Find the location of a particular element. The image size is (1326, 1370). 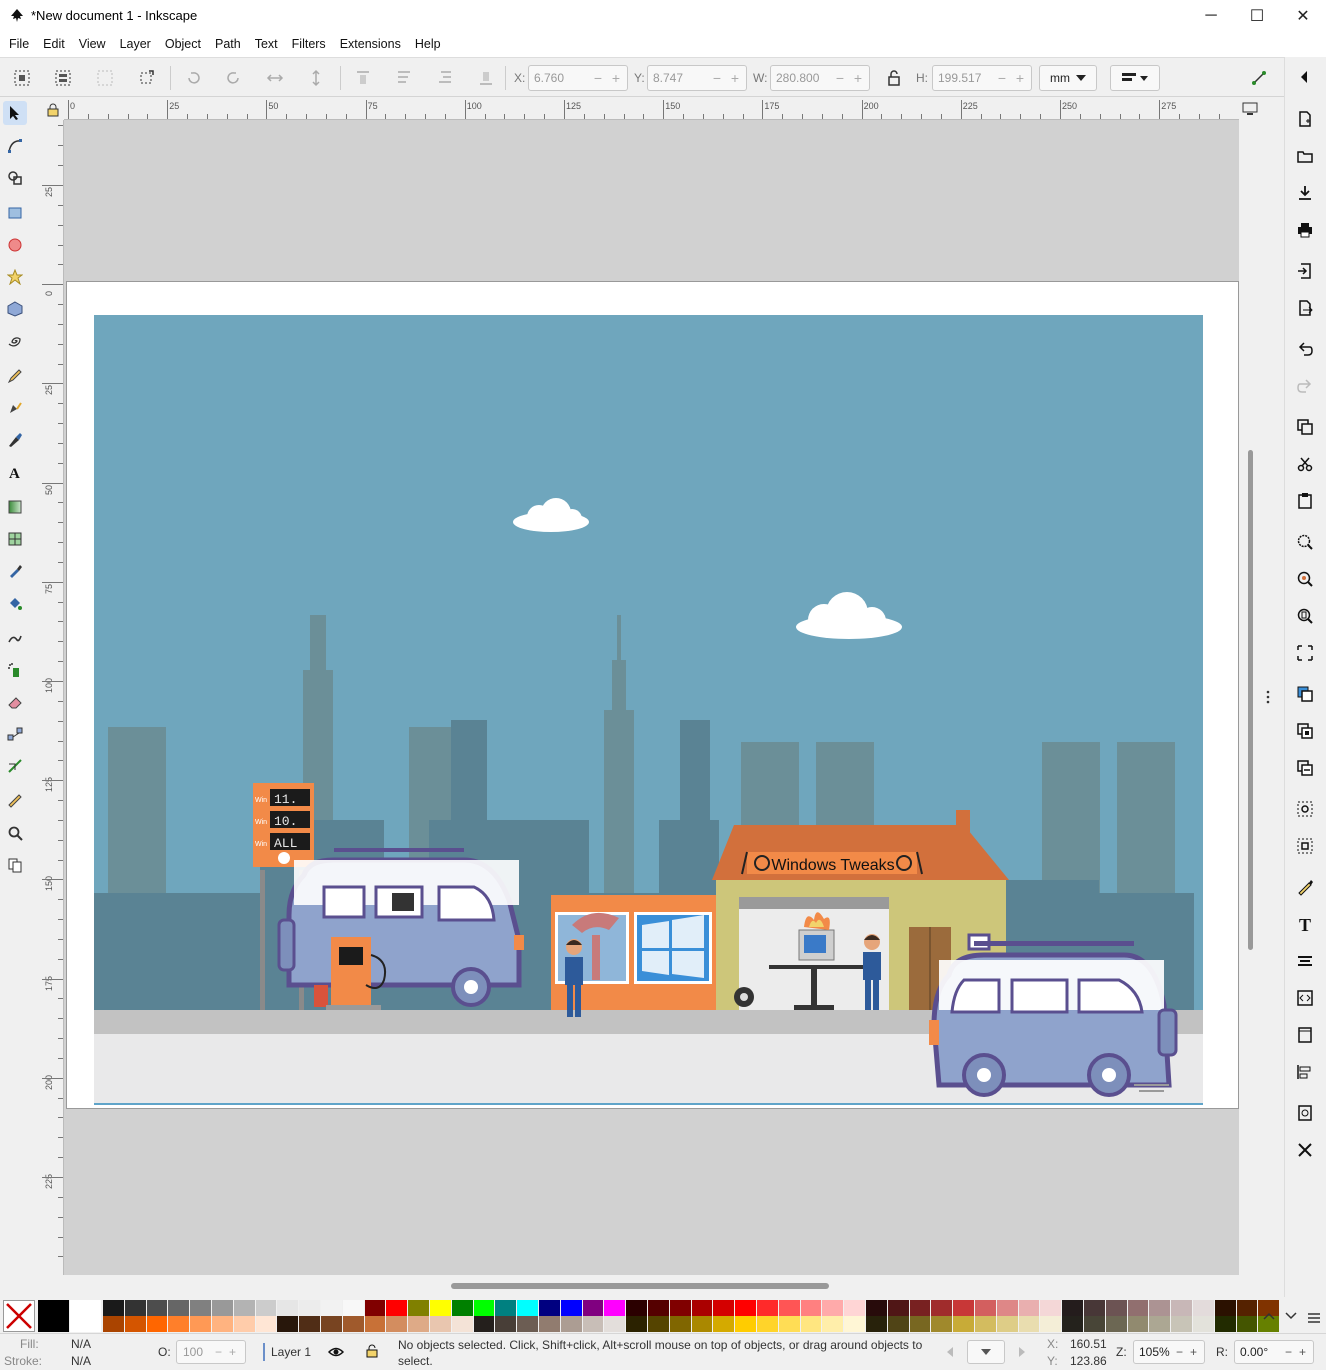

opacity-decrement: − is located at coordinates (222, 1352).